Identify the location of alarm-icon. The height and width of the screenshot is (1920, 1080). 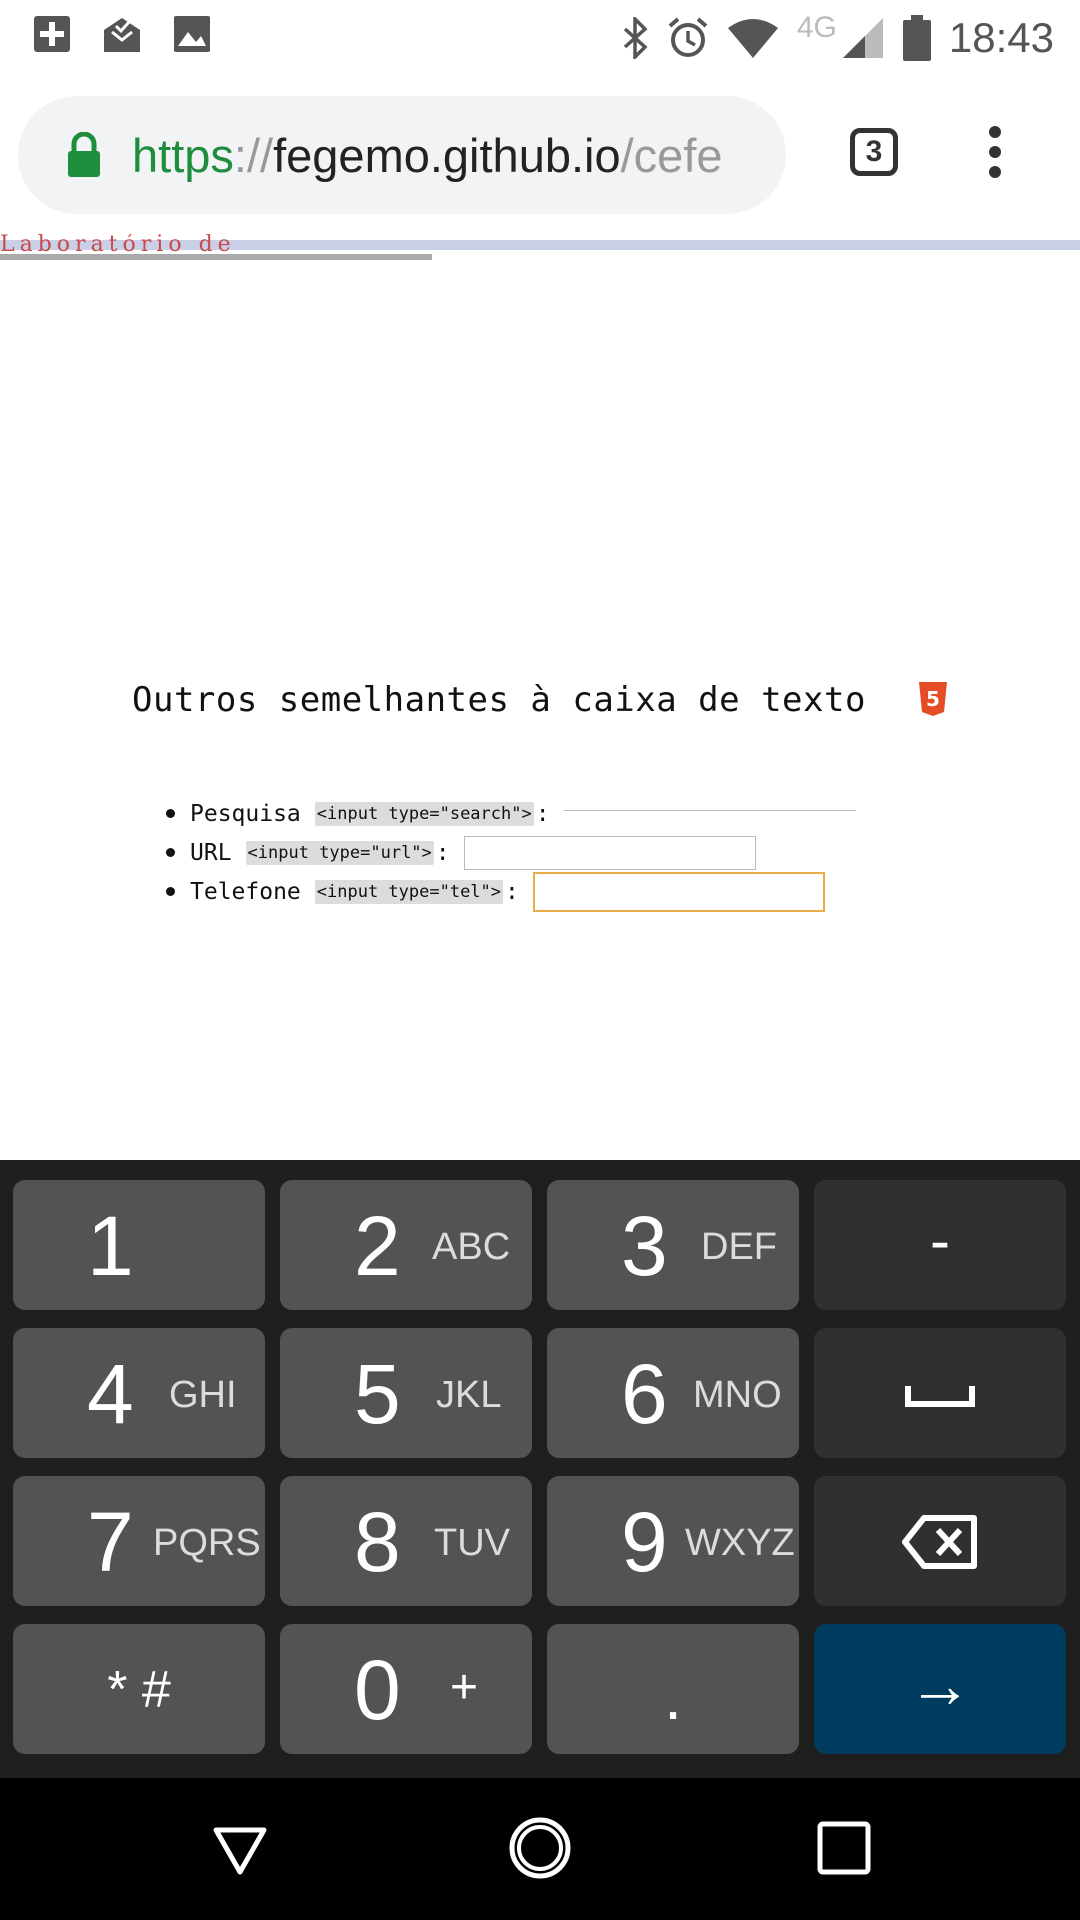
(688, 37).